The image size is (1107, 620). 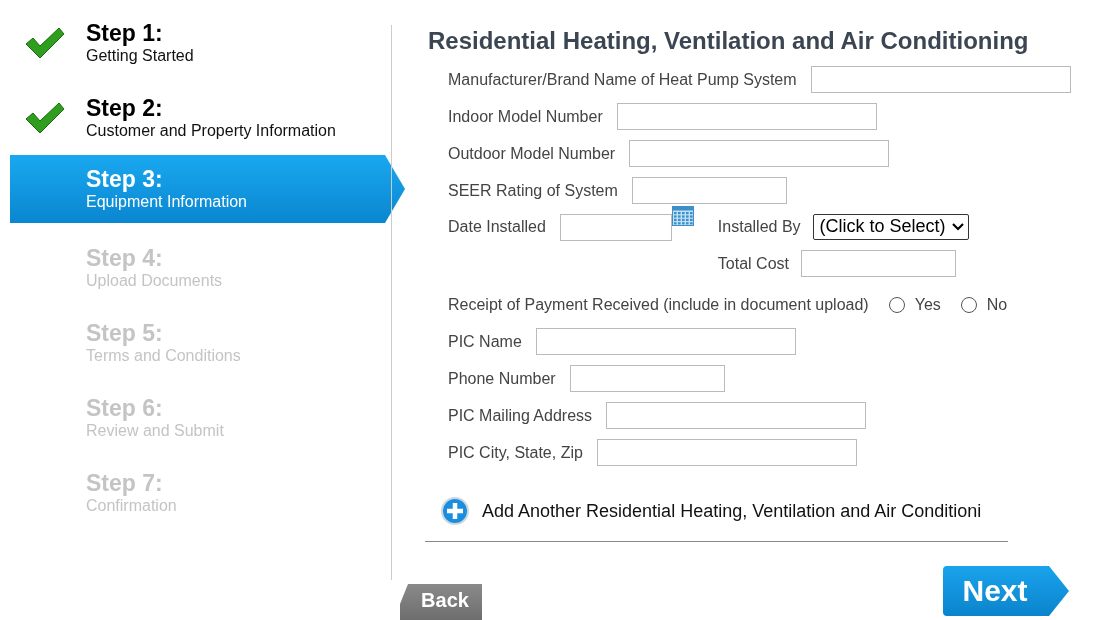 What do you see at coordinates (497, 227) in the screenshot?
I see `field-label: Date Installed` at bounding box center [497, 227].